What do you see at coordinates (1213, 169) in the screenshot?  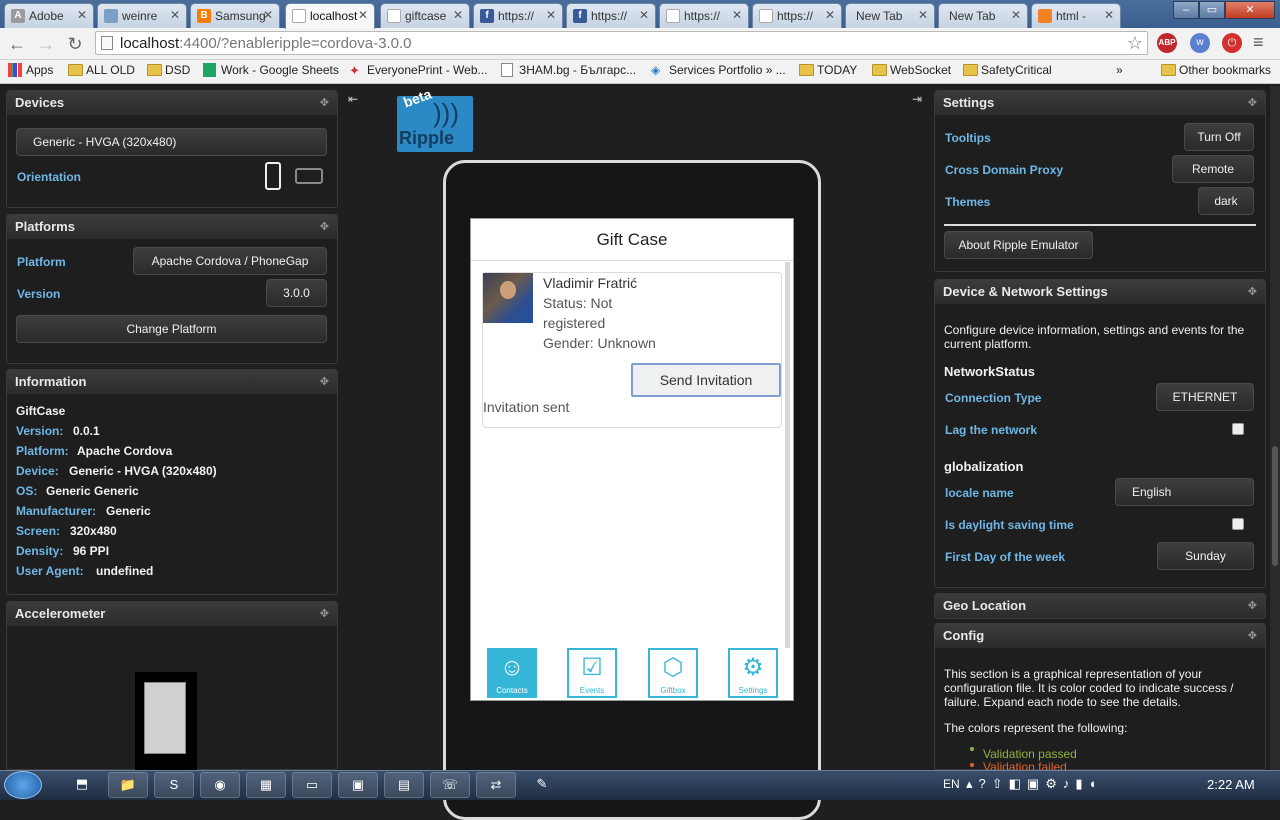 I see `proxy-select: Remote` at bounding box center [1213, 169].